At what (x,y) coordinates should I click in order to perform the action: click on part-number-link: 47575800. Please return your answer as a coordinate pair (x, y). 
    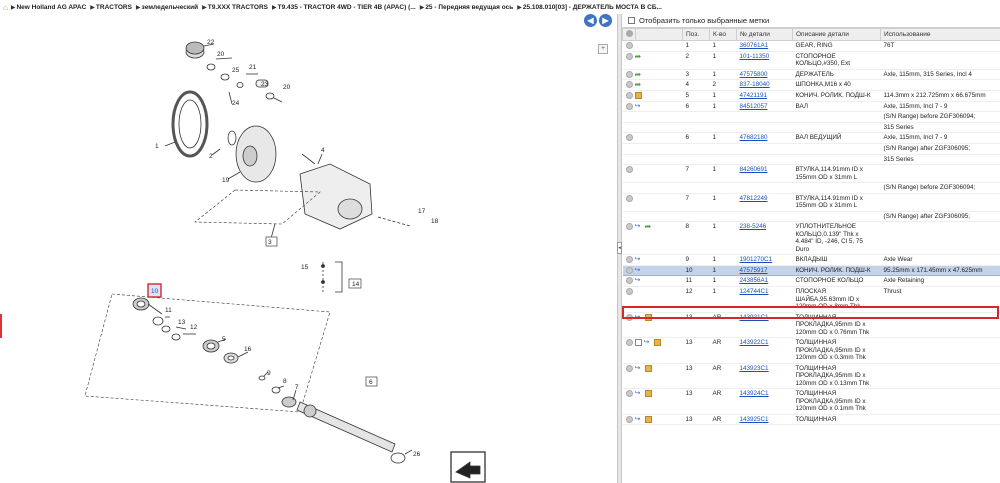
    Looking at the image, I should click on (754, 74).